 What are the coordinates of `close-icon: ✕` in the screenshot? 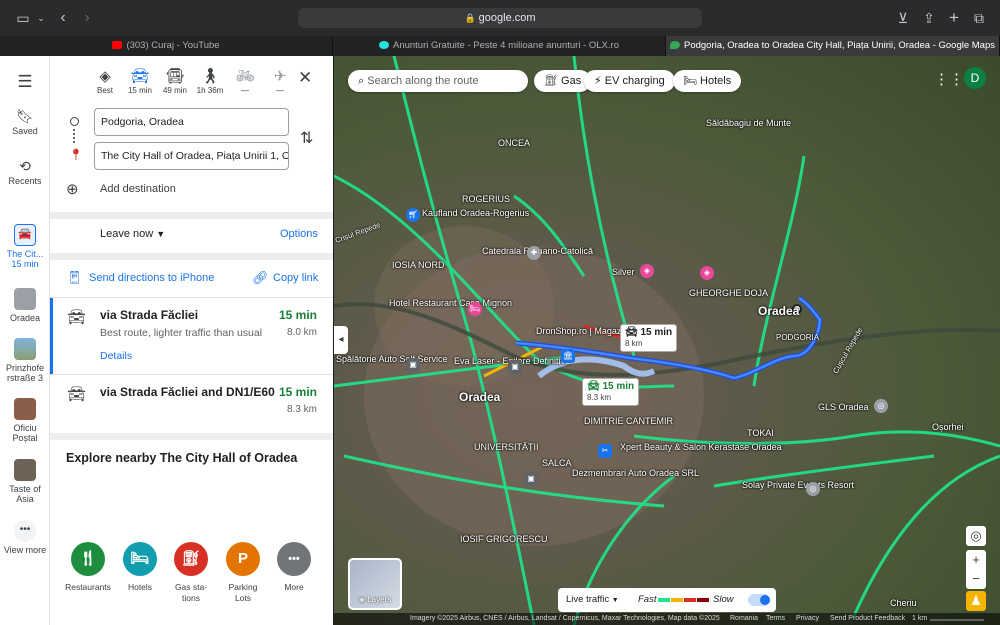 It's located at (305, 78).